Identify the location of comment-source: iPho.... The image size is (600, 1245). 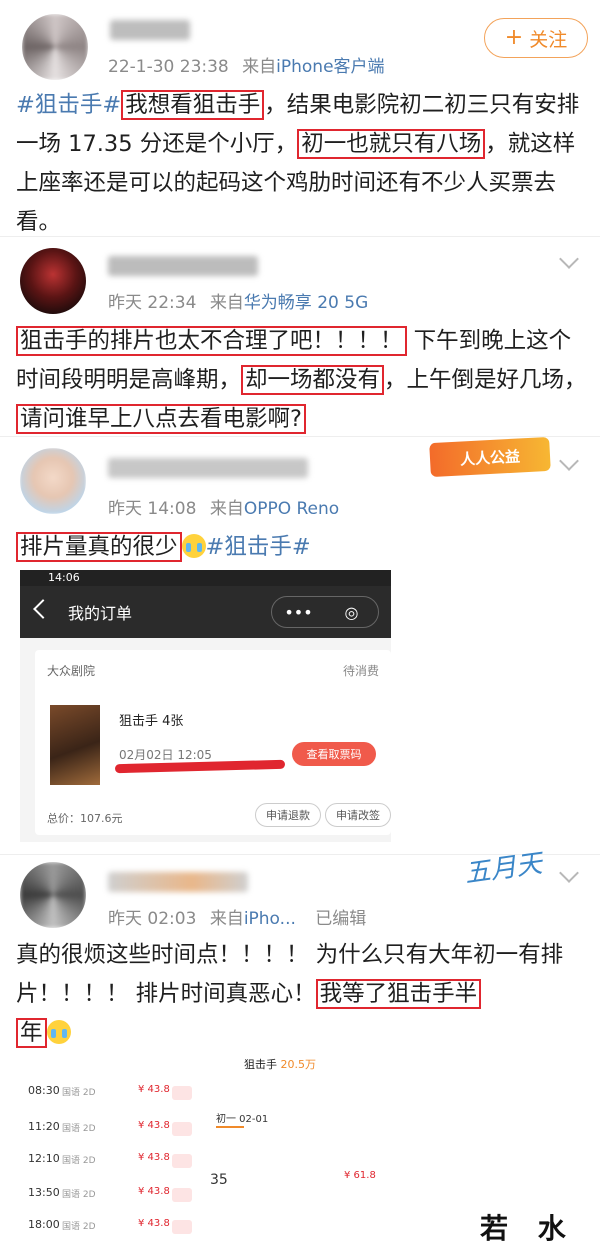
(270, 919).